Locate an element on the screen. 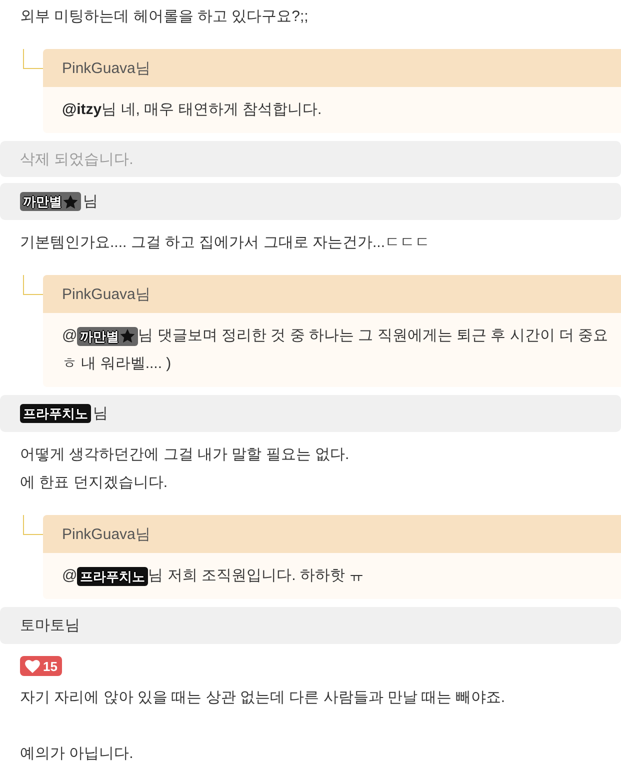 This screenshot has height=766, width=621. heart-icon is located at coordinates (32, 666).